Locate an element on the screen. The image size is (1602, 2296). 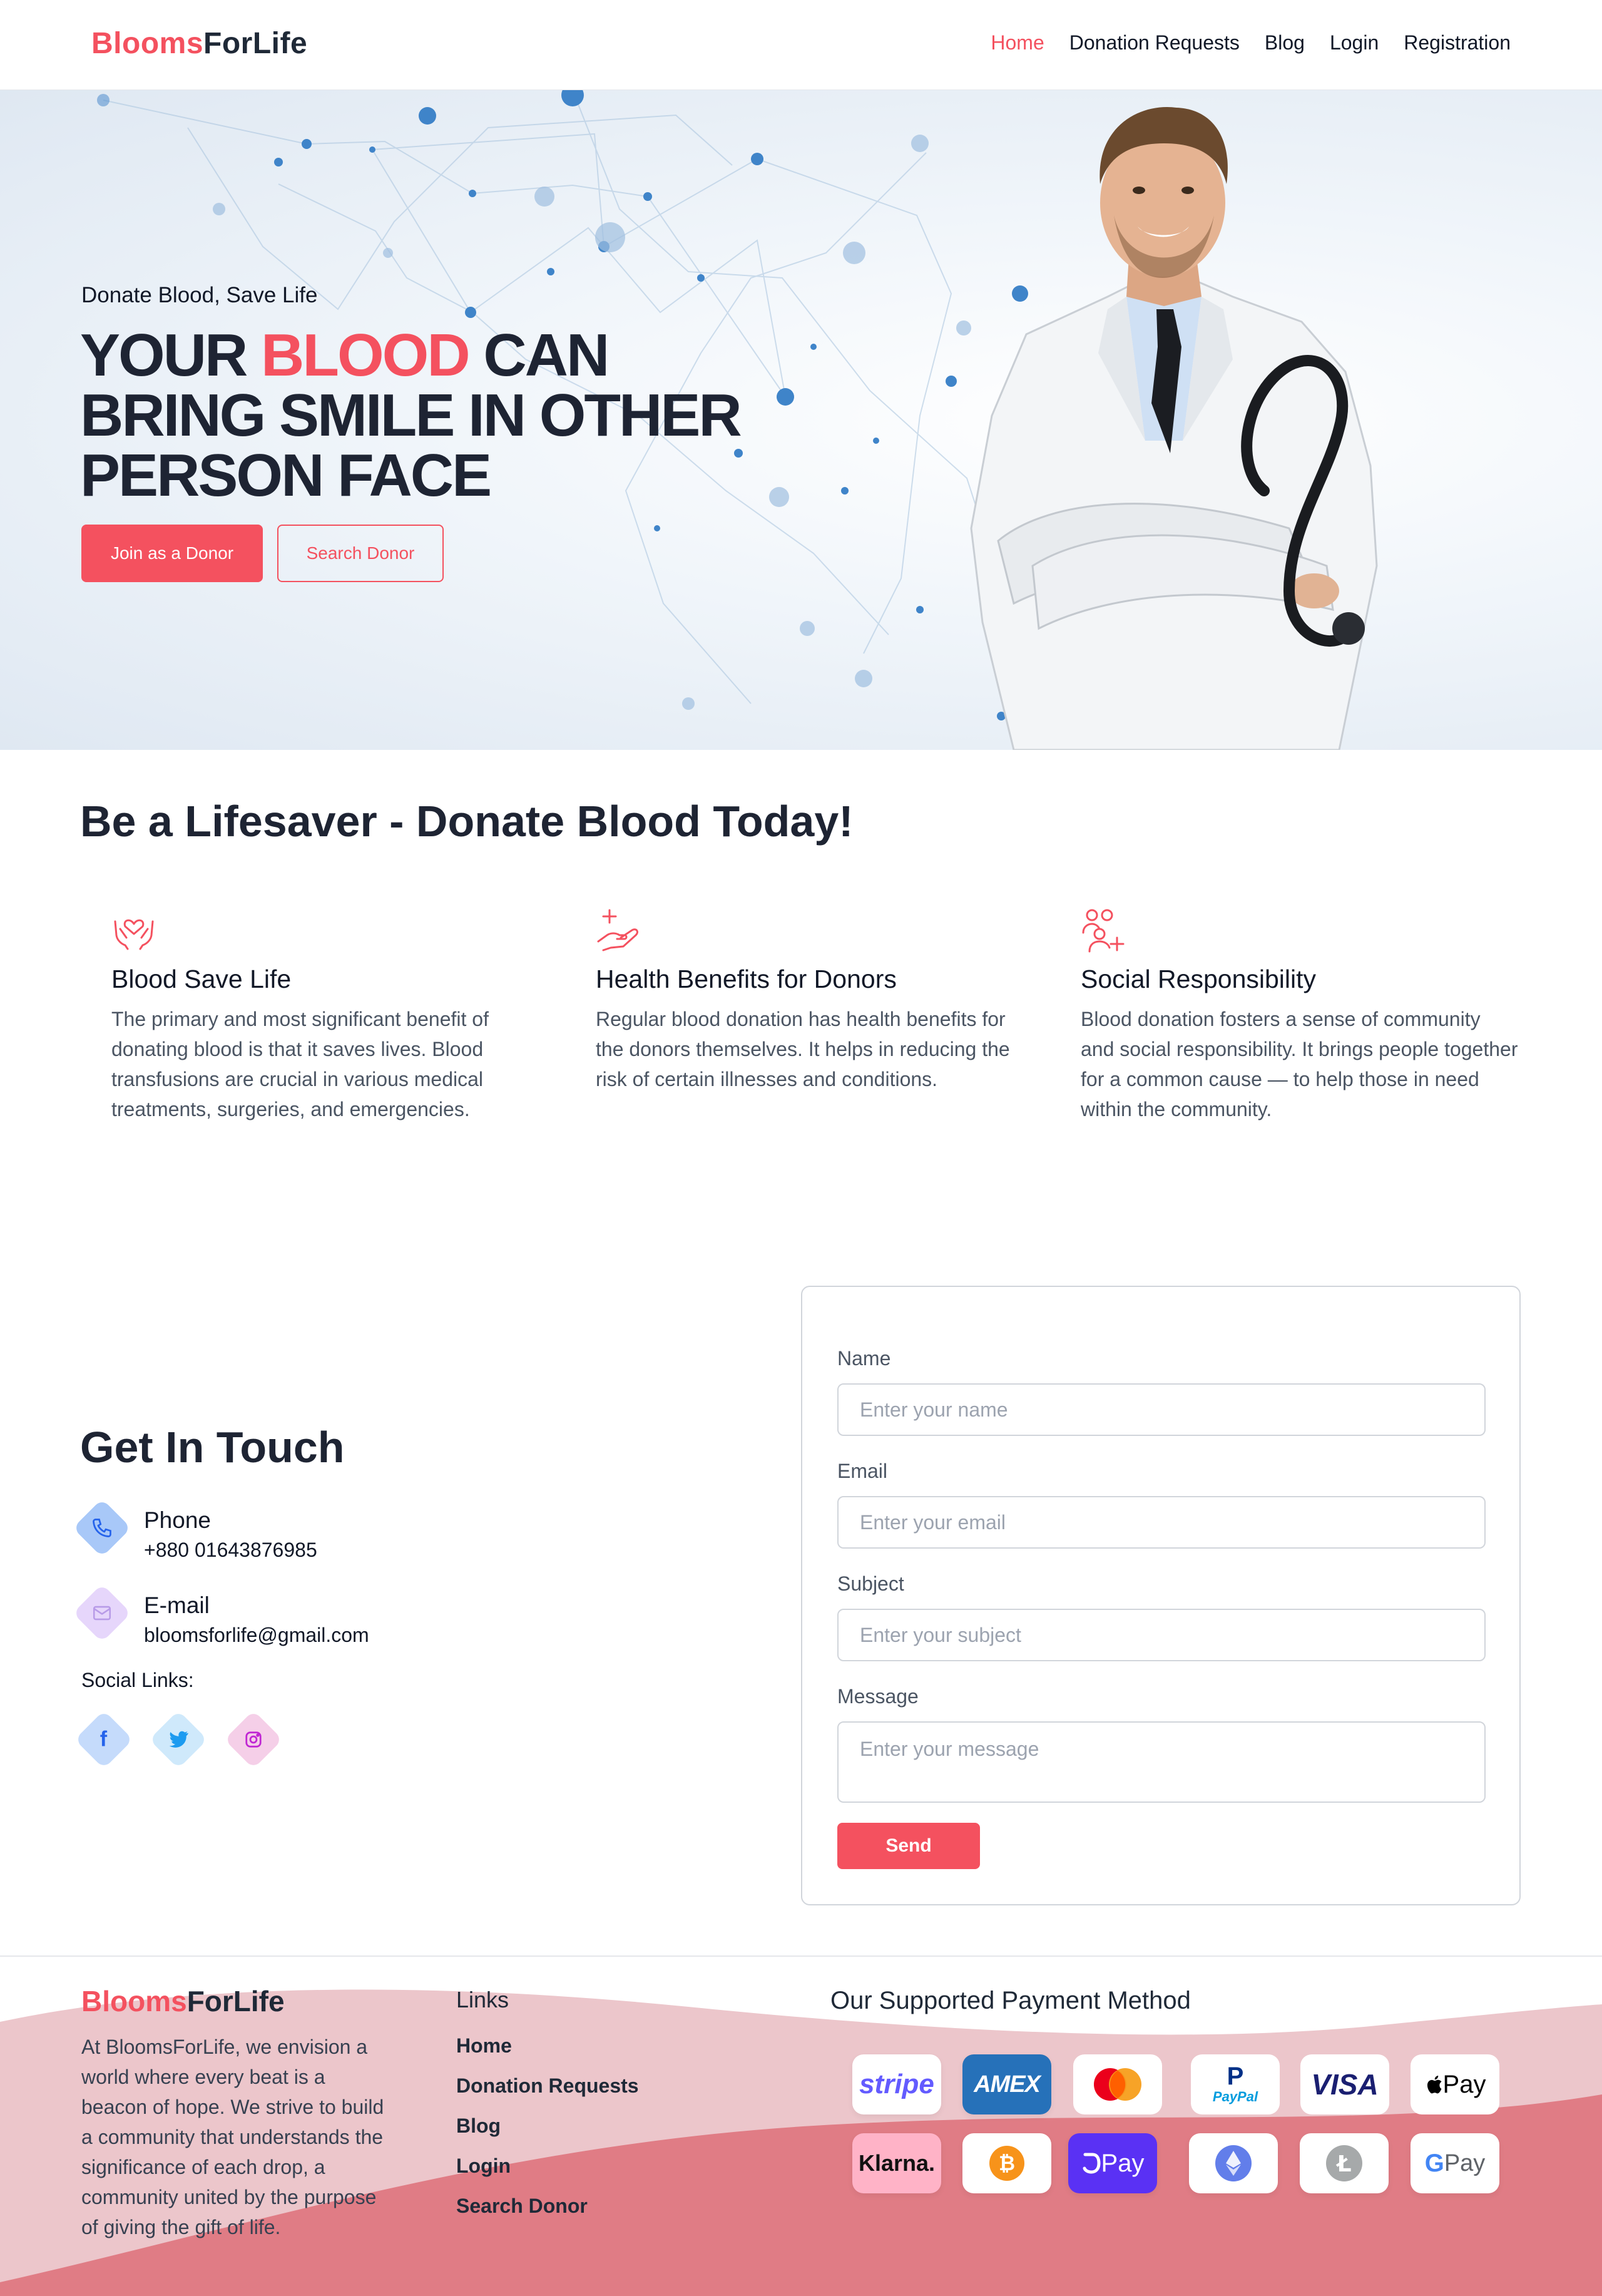
brand-logo: BloomsForLife is located at coordinates (199, 44).